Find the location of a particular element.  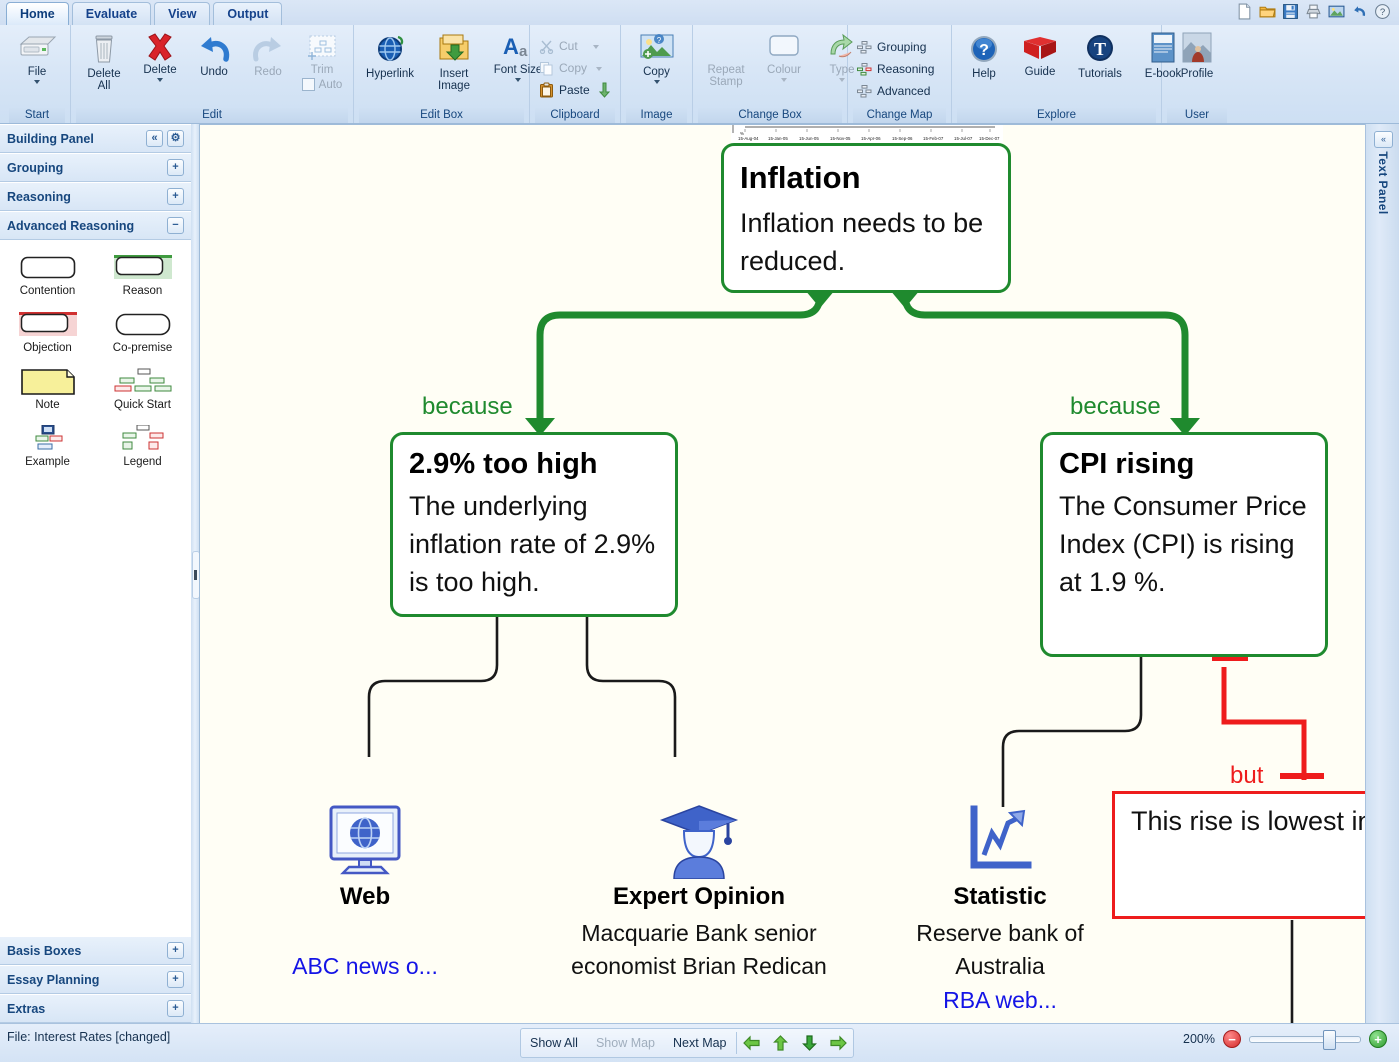

ribbon-group-change-map: Grouping Reasoning Advanced Change Map is located at coordinates (900, 74).